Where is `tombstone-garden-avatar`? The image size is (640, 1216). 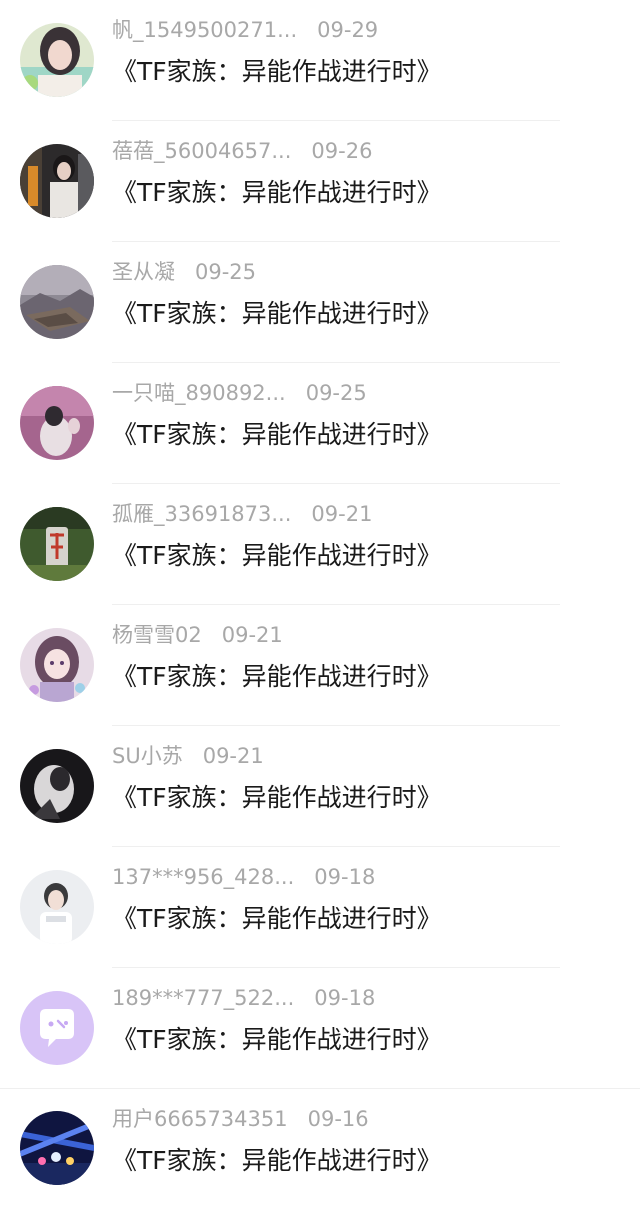
tombstone-garden-avatar is located at coordinates (57, 544).